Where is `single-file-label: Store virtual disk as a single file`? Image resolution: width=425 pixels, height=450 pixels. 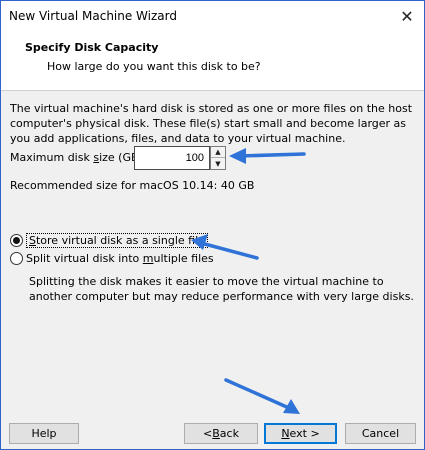 single-file-label: Store virtual disk as a single file is located at coordinates (117, 240).